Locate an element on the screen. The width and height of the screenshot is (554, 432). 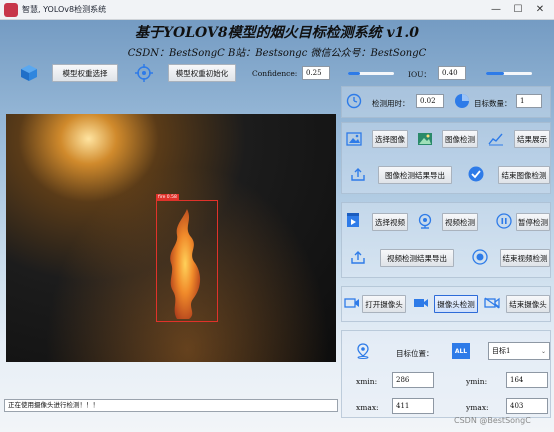
stop-image-detect-button: 结束图像检测 is located at coordinates (524, 175).